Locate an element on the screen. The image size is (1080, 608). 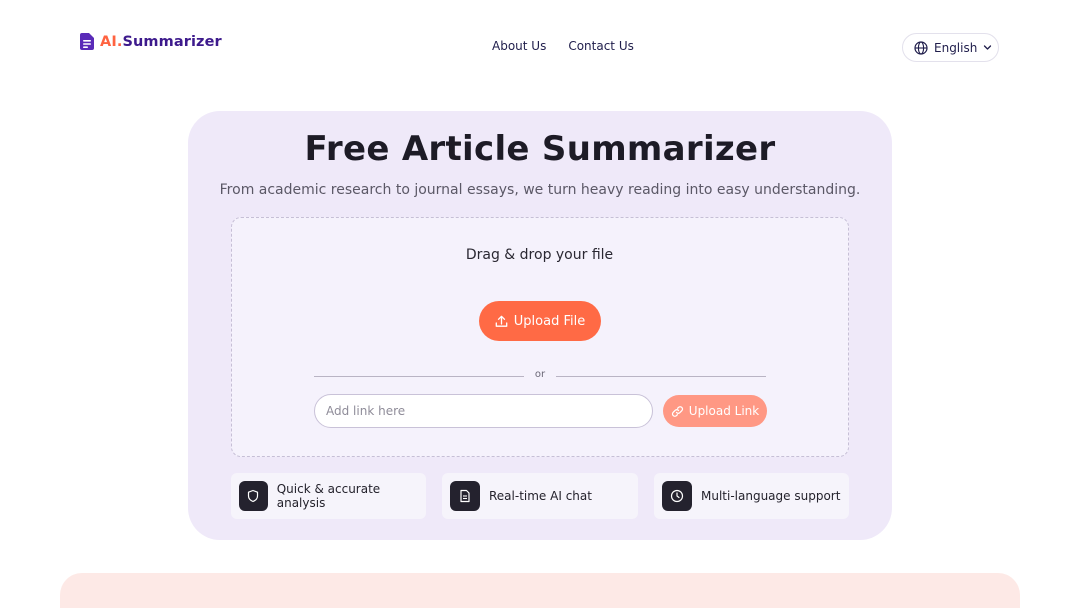
feature-label: Quick & accurate analysis is located at coordinates (328, 496).